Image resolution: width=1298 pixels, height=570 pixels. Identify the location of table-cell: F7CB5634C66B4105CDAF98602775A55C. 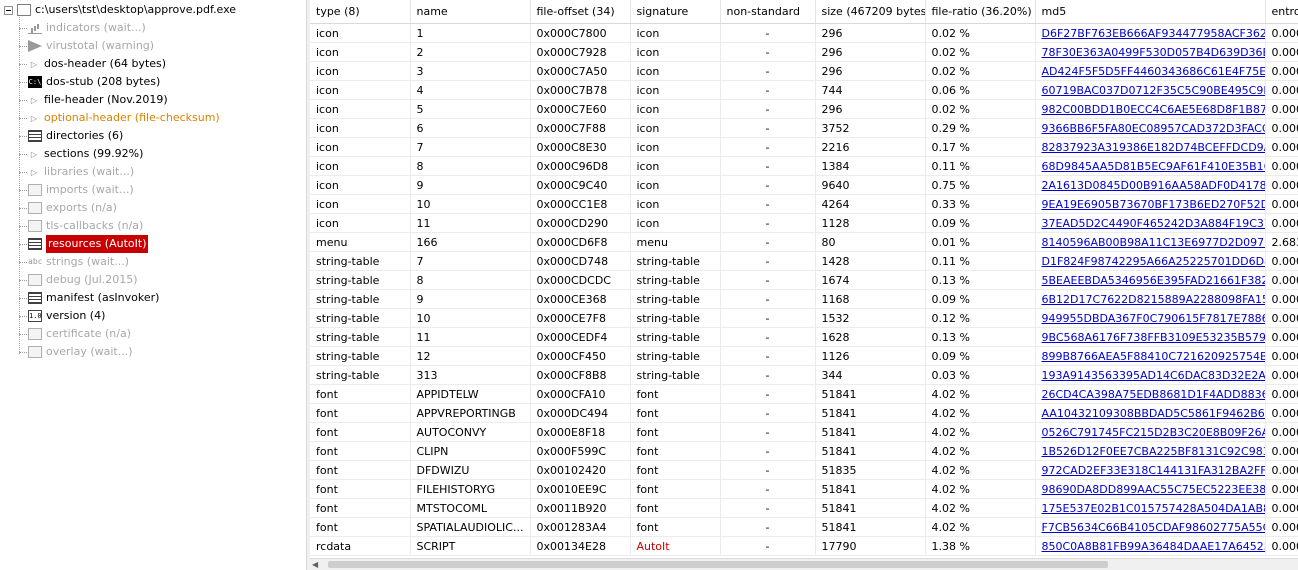
(1150, 527).